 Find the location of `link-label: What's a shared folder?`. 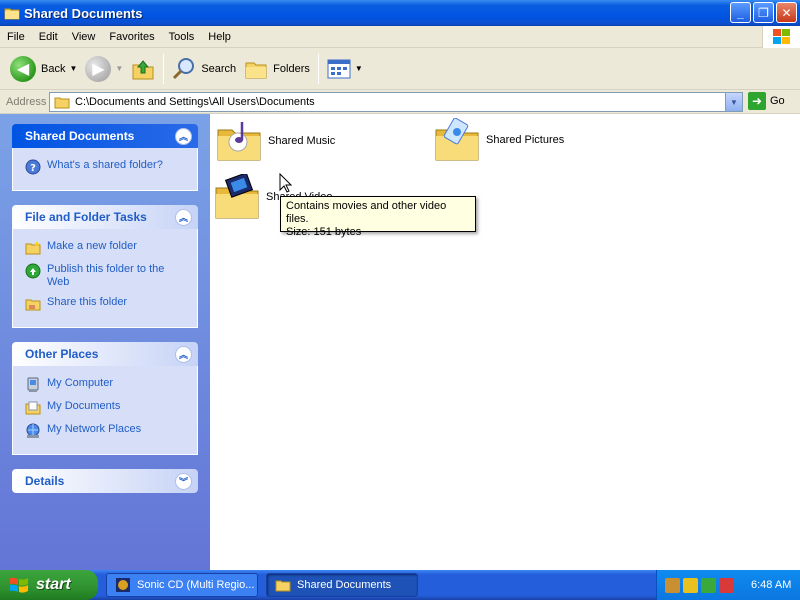

link-label: What's a shared folder? is located at coordinates (105, 165).